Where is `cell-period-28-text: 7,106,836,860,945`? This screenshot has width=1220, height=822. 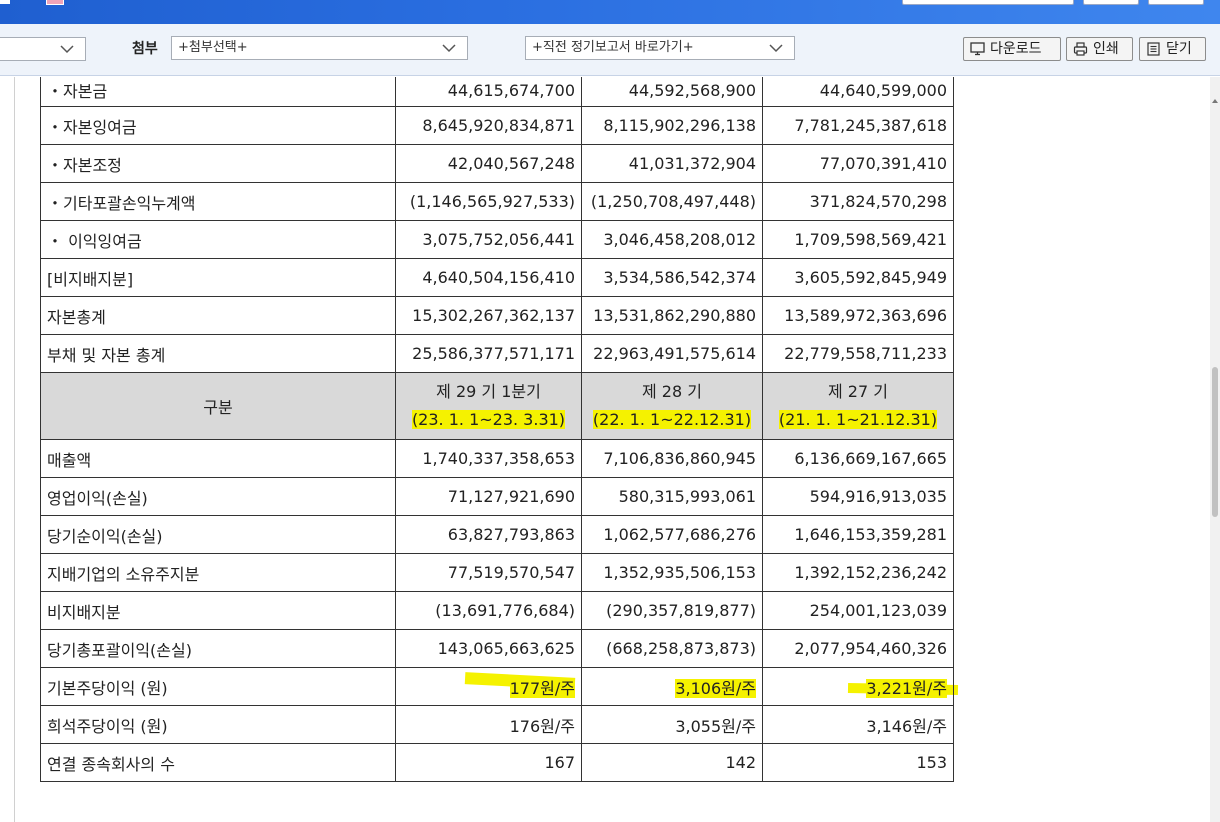
cell-period-28-text: 7,106,836,860,945 is located at coordinates (679, 458).